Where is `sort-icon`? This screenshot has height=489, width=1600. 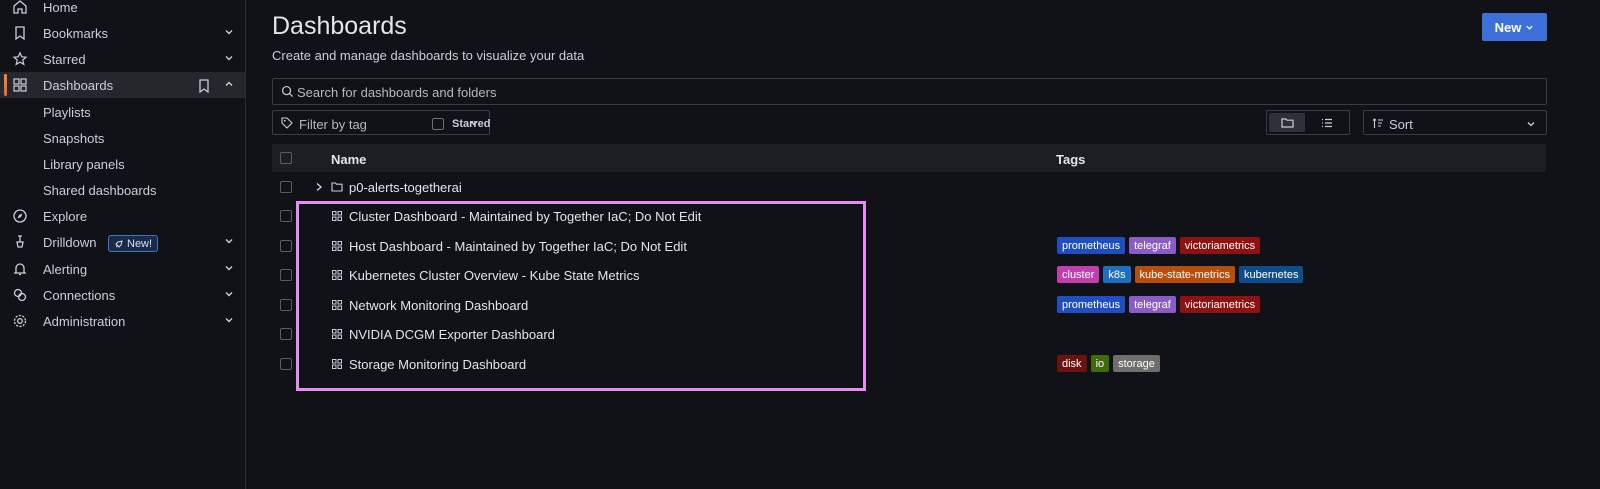 sort-icon is located at coordinates (1377, 123).